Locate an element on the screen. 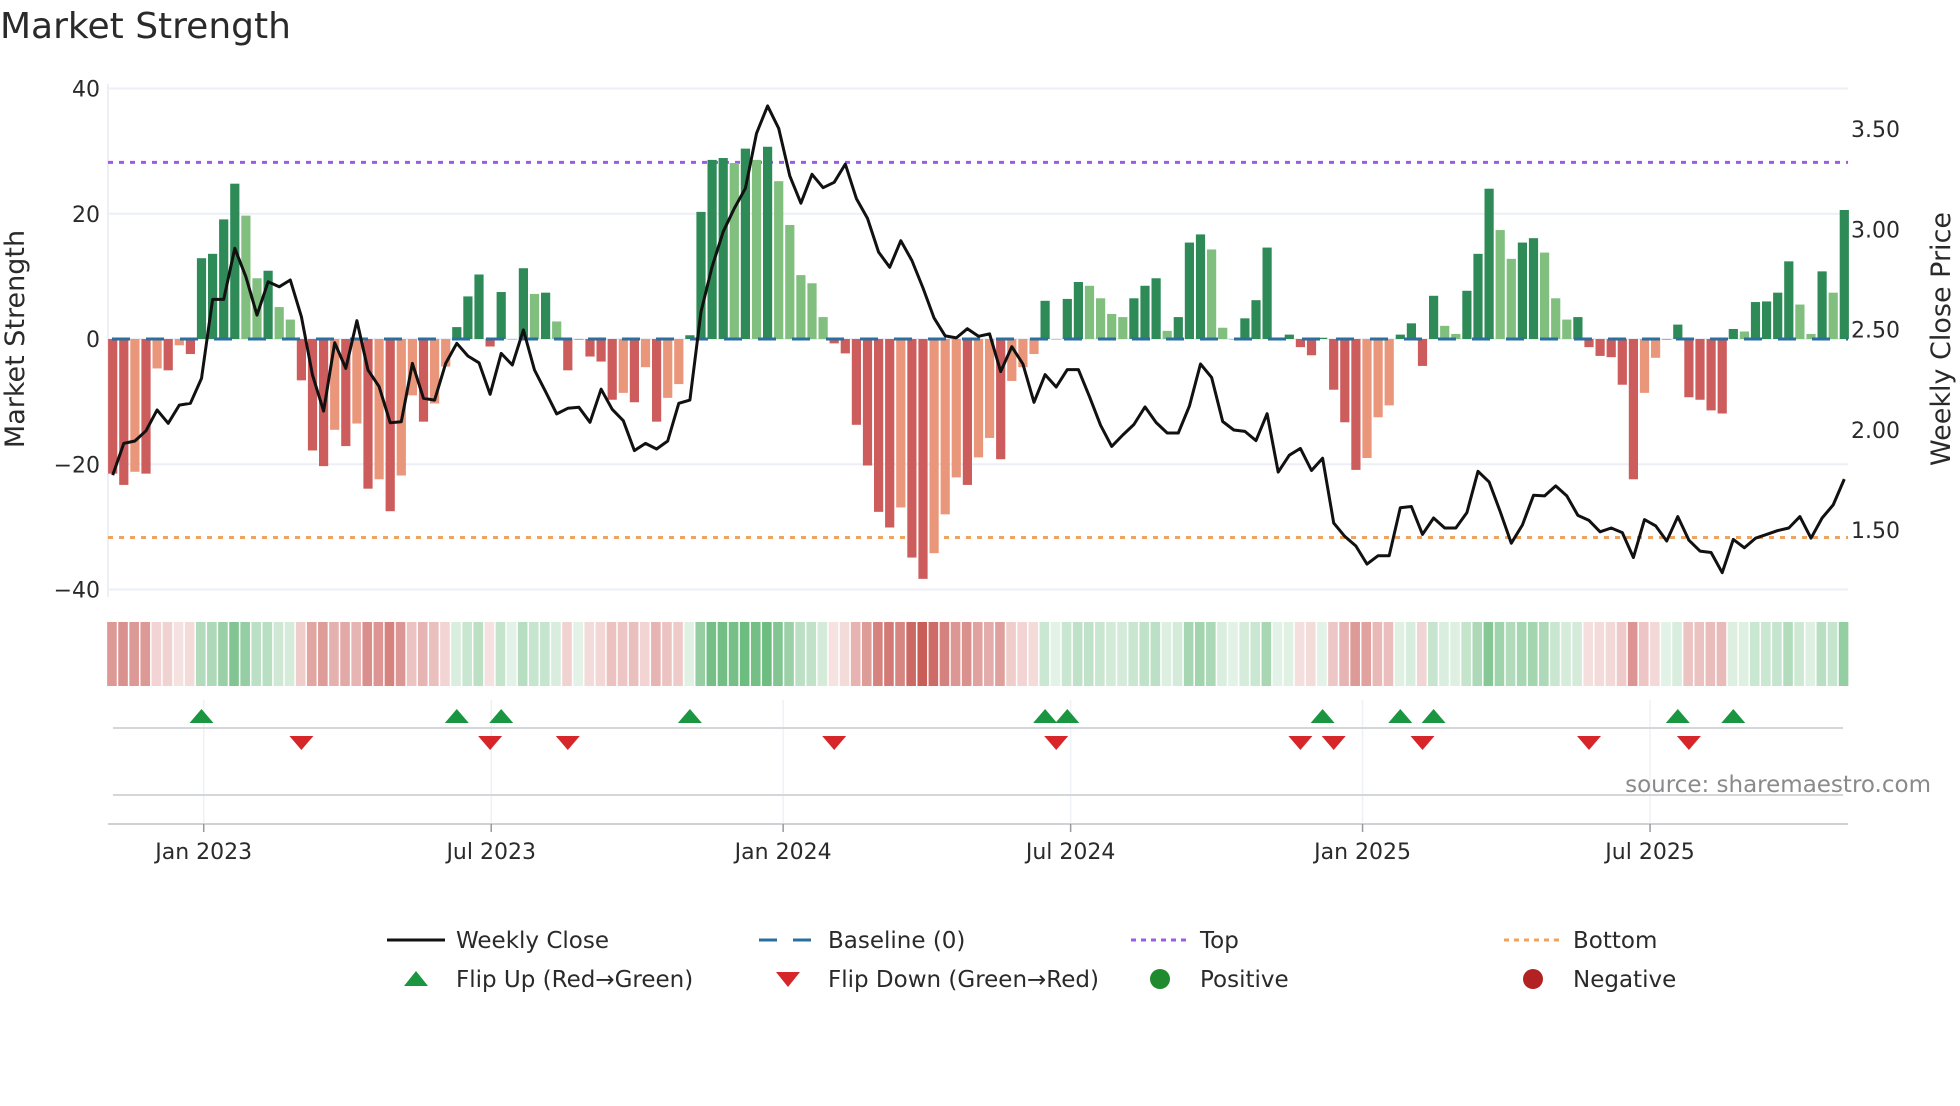 The width and height of the screenshot is (1960, 1106). legend-label: Weekly Close is located at coordinates (532, 941).